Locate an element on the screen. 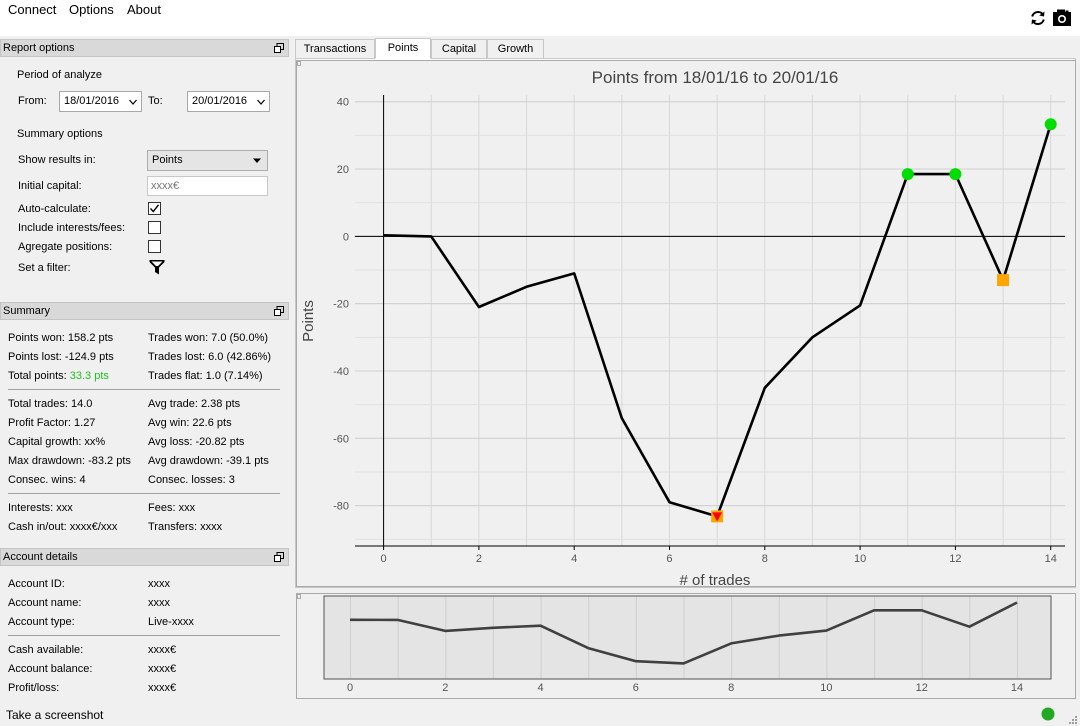  trades-flat: Trades flat: 1.0 (7.14%) is located at coordinates (205, 376).